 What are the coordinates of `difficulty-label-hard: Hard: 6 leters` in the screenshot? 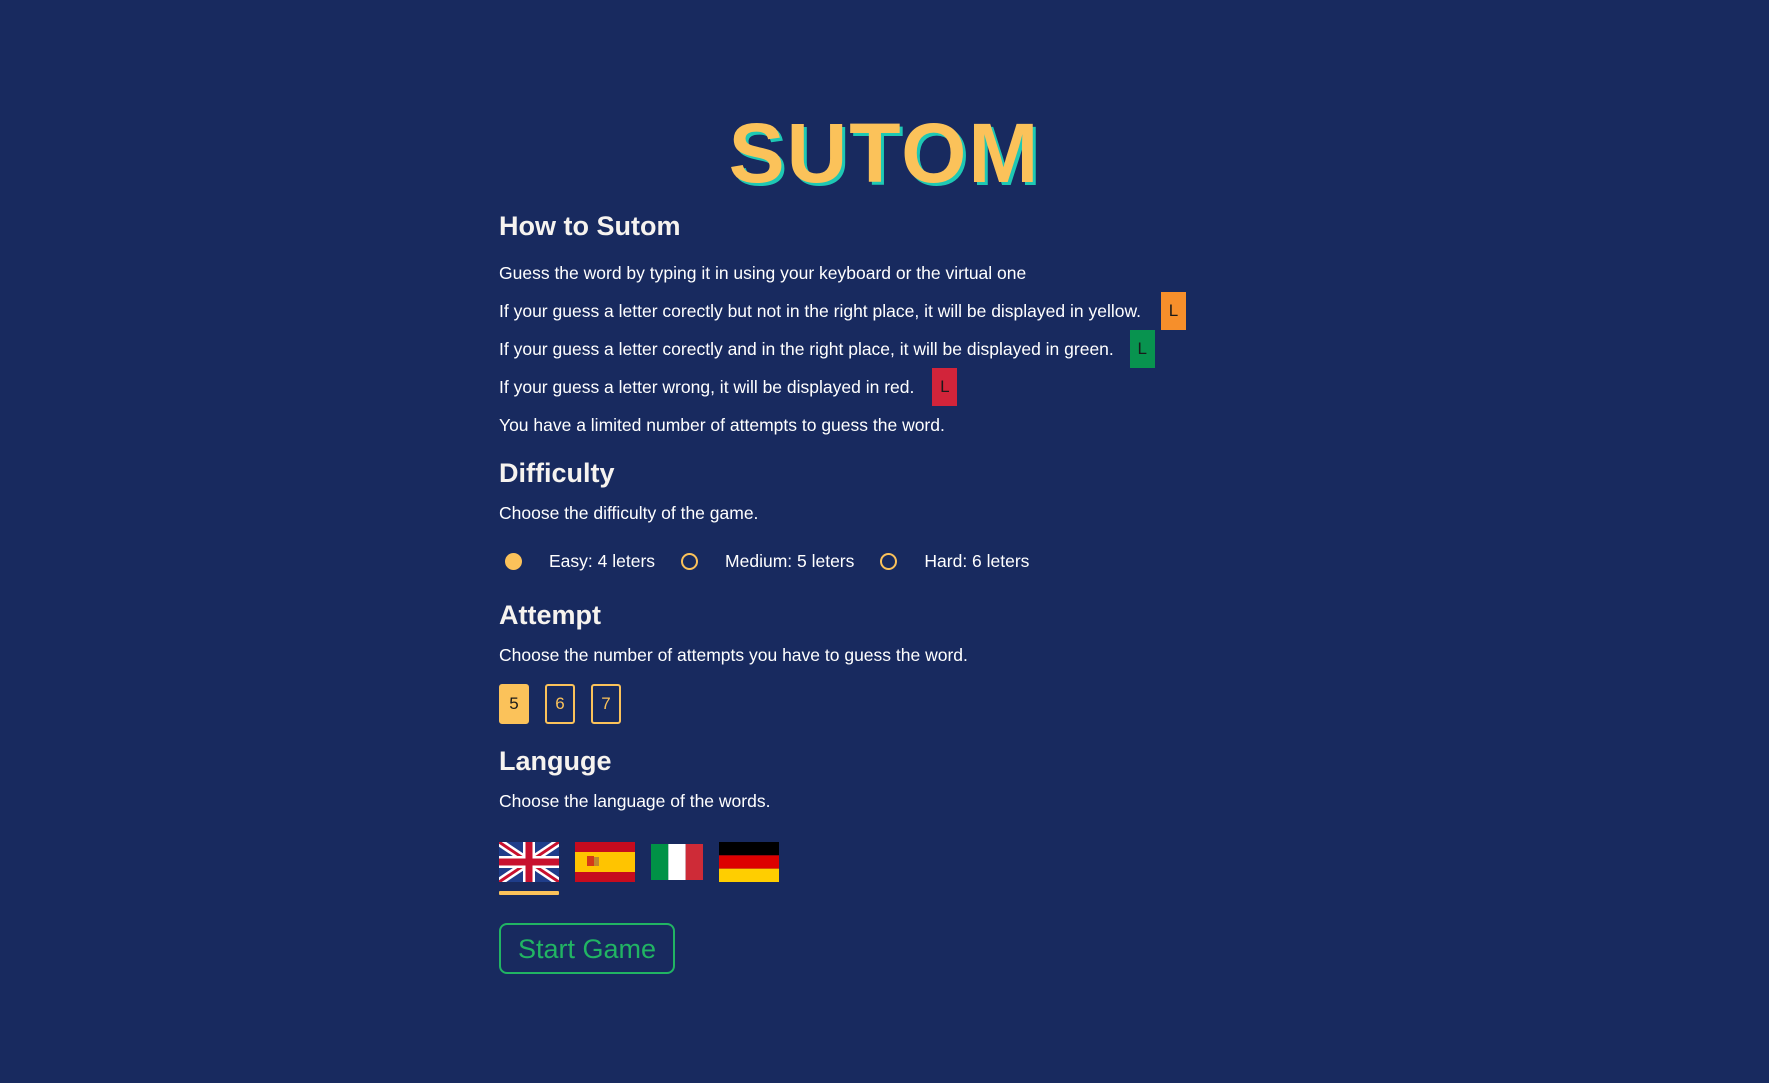 It's located at (976, 561).